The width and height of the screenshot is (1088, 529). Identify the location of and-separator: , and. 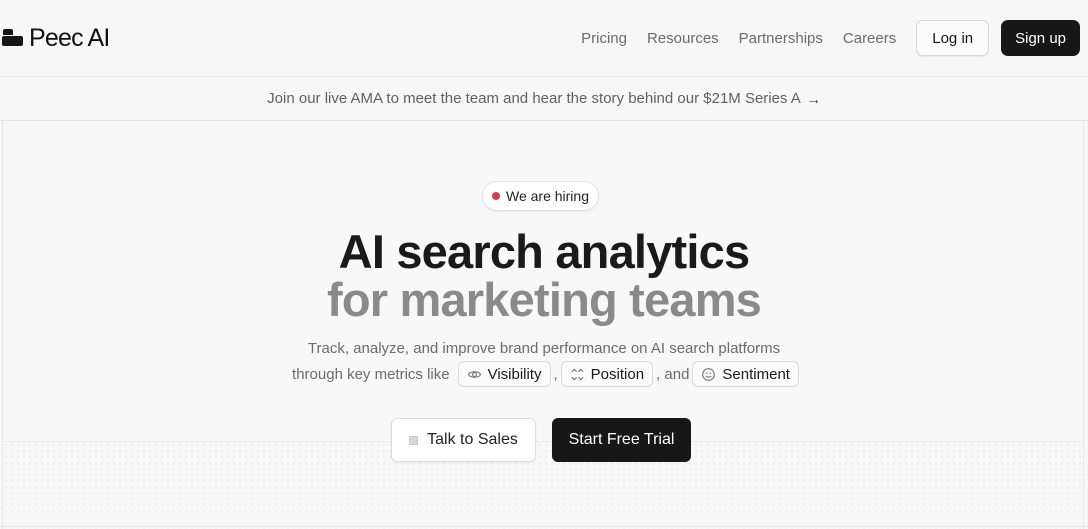
(673, 374).